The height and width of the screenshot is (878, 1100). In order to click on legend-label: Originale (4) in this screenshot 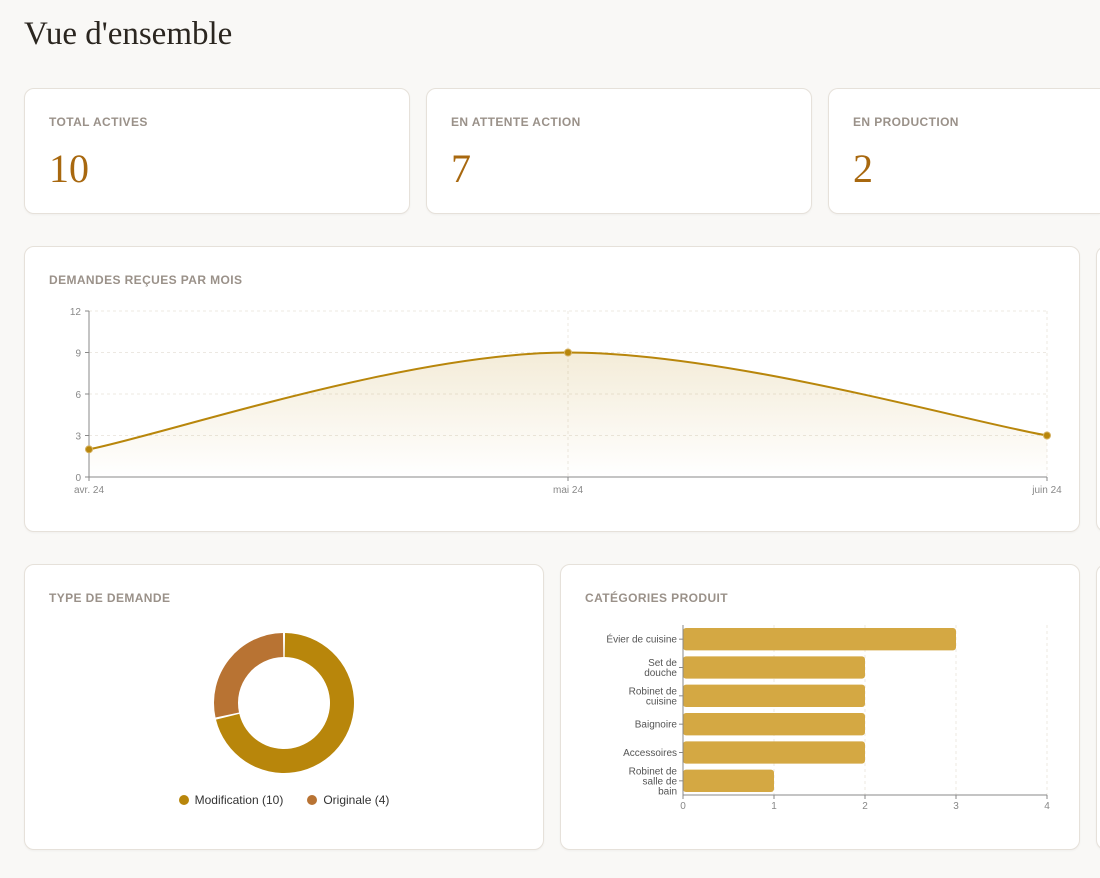, I will do `click(356, 800)`.